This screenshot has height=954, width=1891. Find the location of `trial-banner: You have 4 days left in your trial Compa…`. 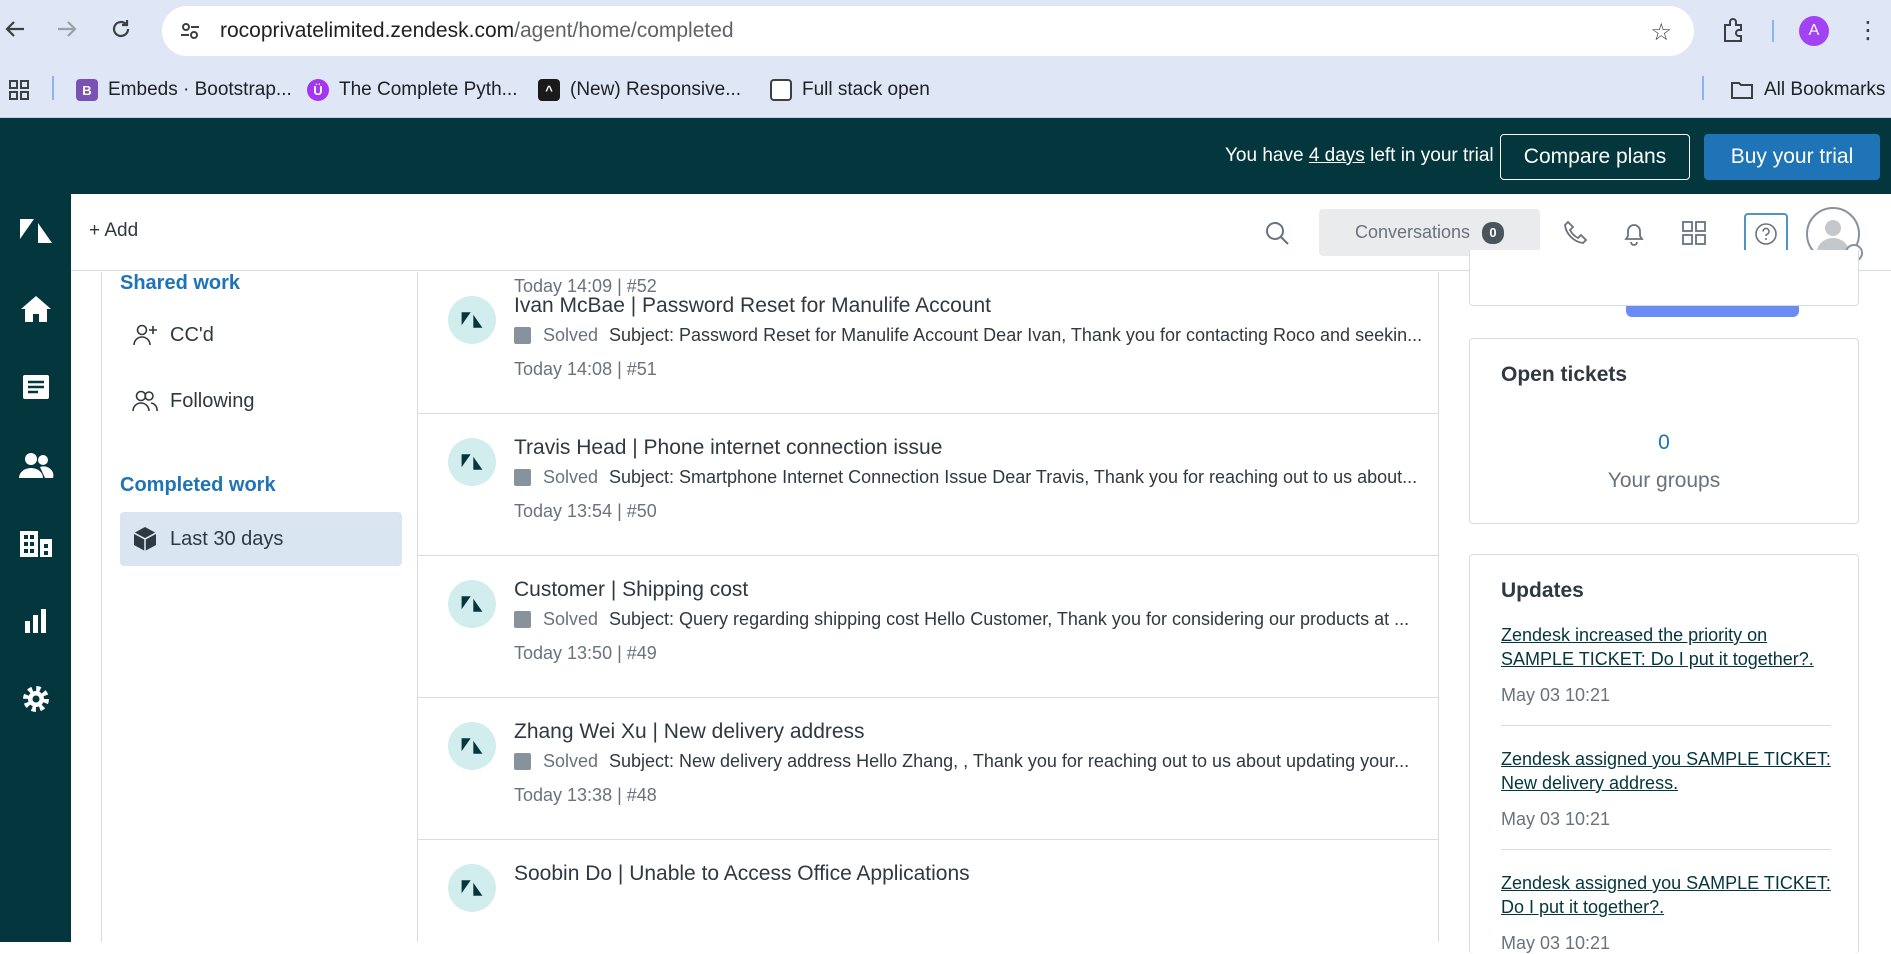

trial-banner: You have 4 days left in your trial Compa… is located at coordinates (945, 156).